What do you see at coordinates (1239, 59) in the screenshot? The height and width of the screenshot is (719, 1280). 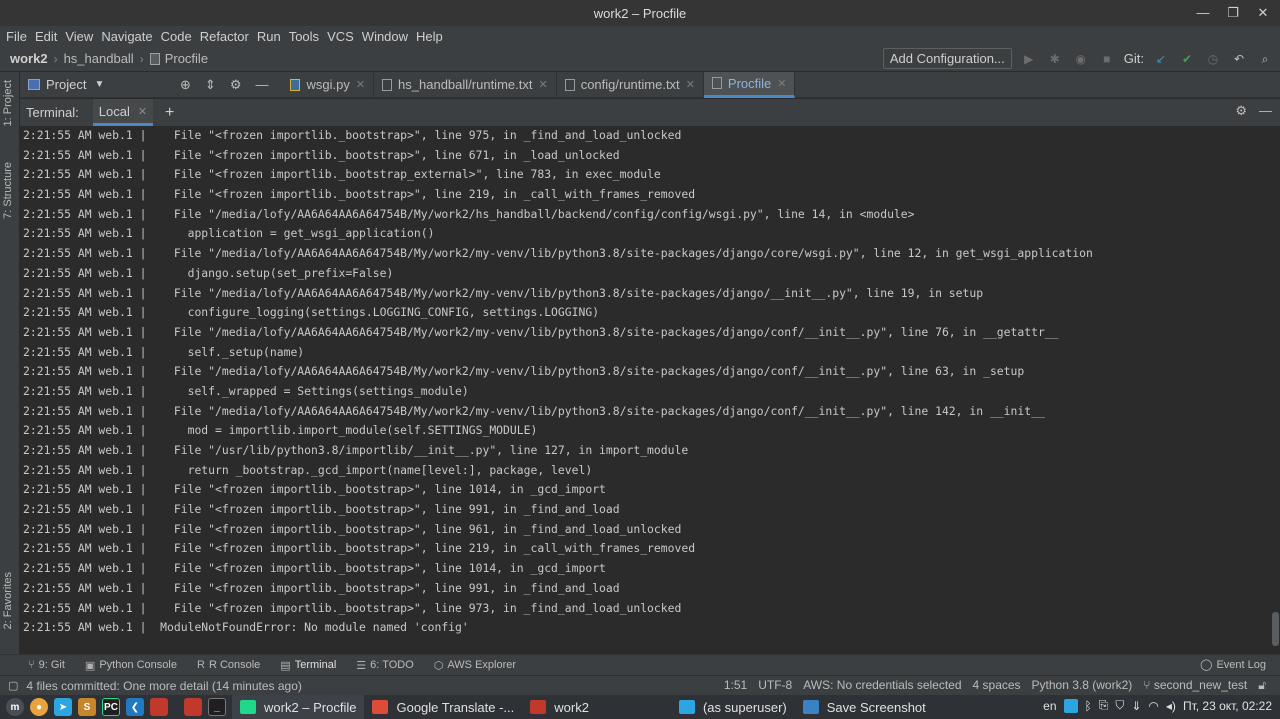 I see `rollback-icon: ↶` at bounding box center [1239, 59].